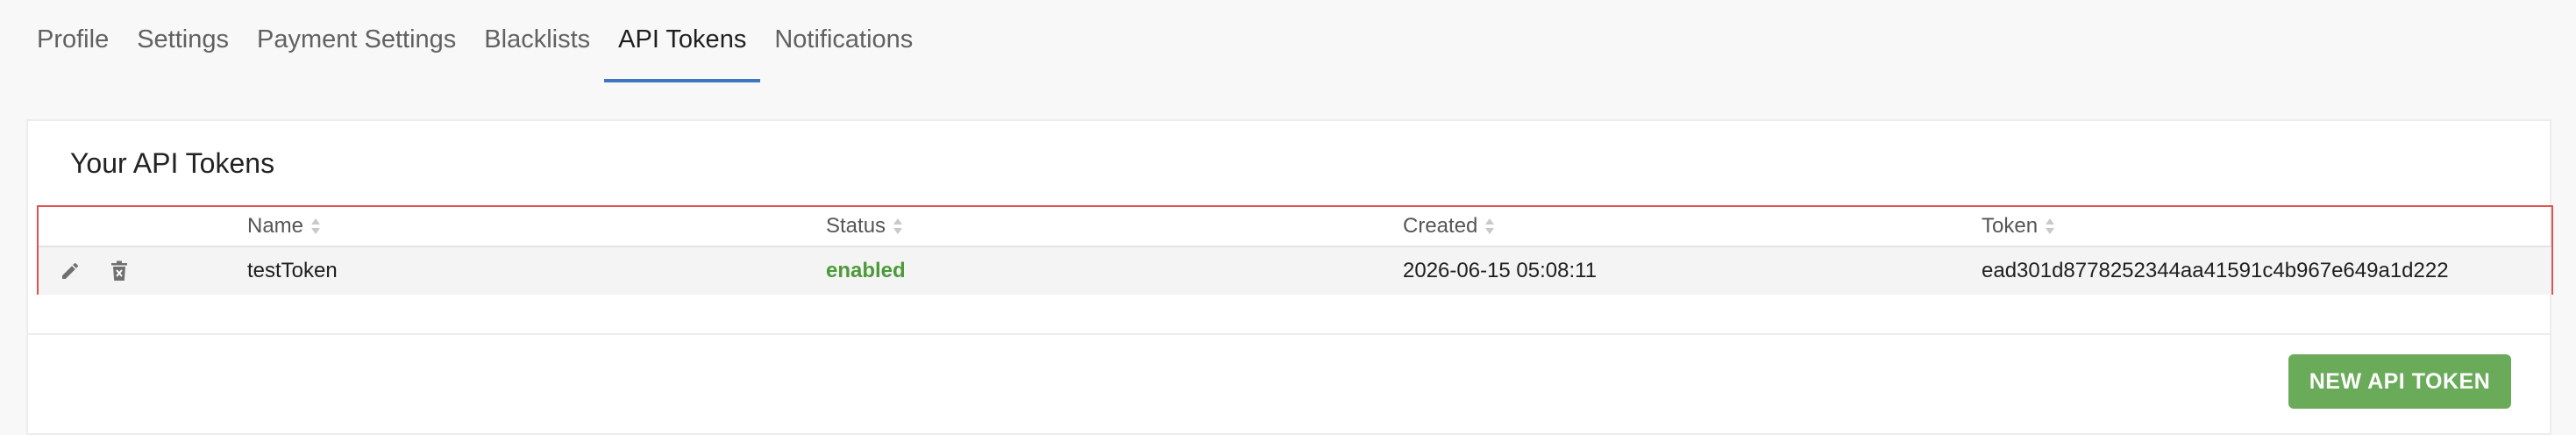  Describe the element at coordinates (856, 226) in the screenshot. I see `column-header-label: Status` at that location.